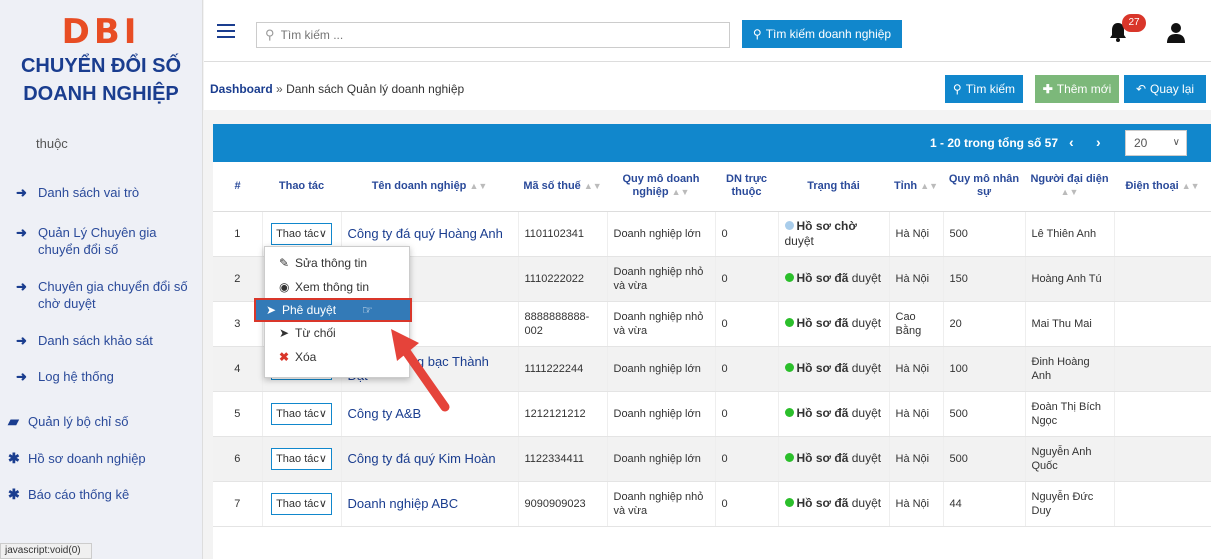 This screenshot has height=559, width=1211. Describe the element at coordinates (301, 187) in the screenshot. I see `col-header-action: Thao tác` at that location.